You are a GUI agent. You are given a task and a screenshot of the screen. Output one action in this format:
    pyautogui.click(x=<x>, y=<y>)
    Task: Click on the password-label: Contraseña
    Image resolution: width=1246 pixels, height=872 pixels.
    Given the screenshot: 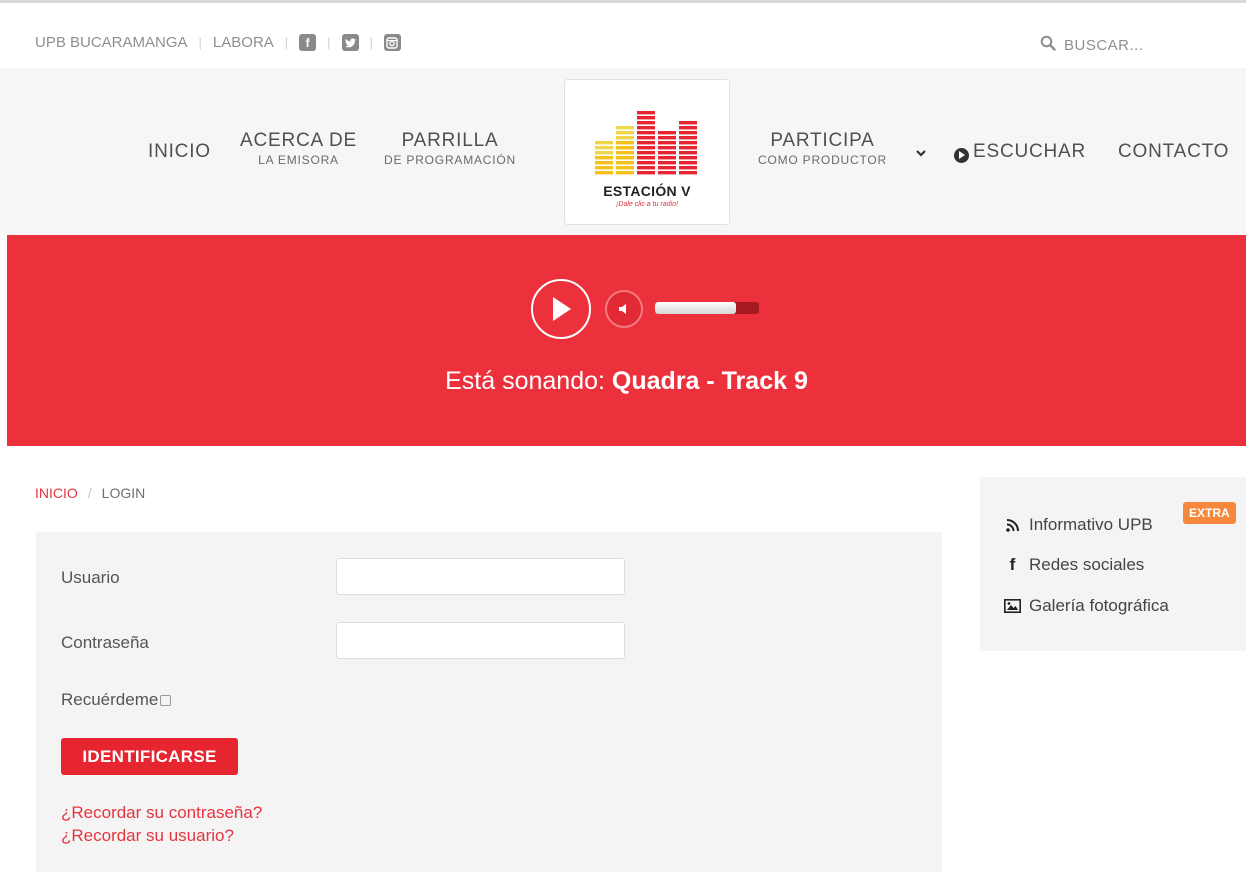 What is the action you would take?
    pyautogui.click(x=105, y=642)
    